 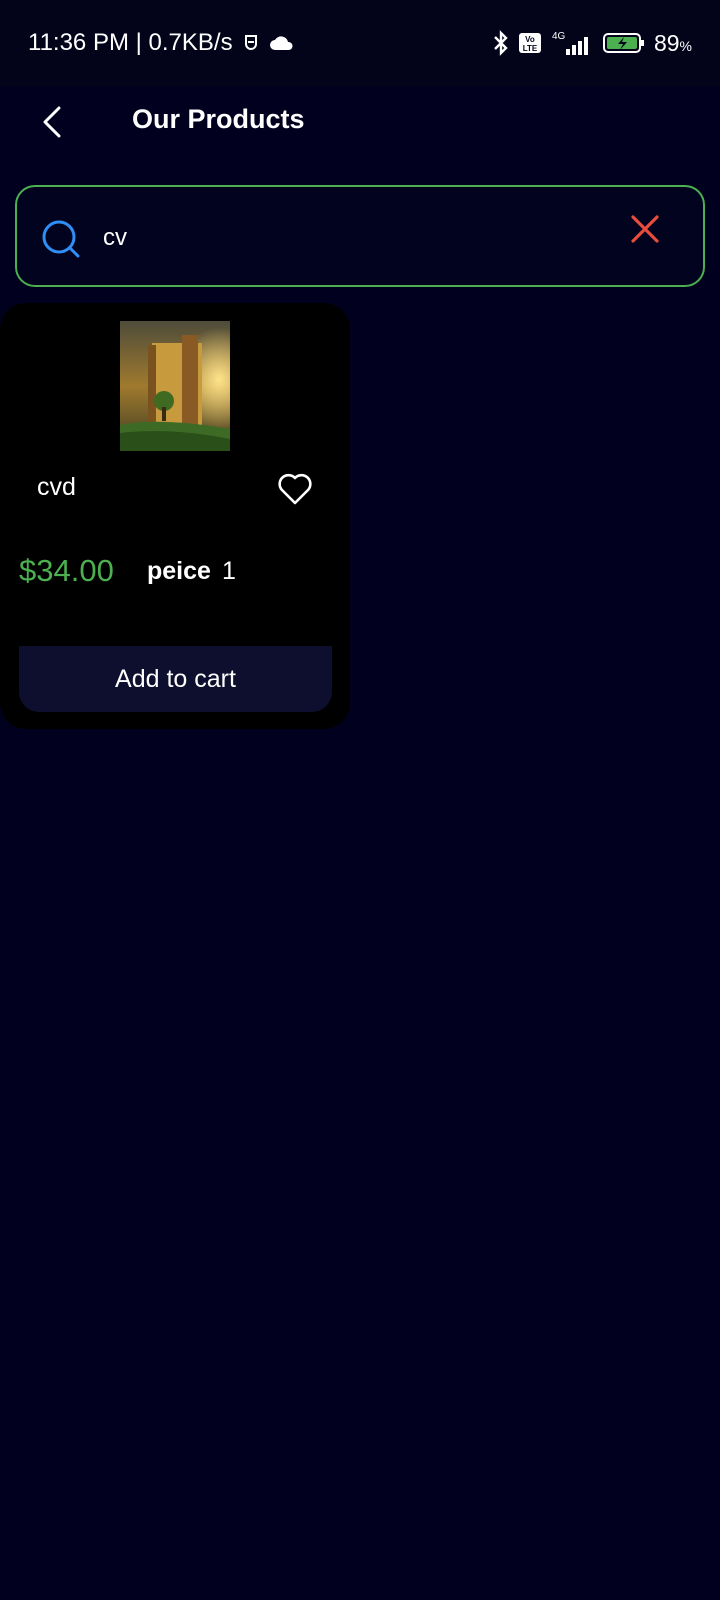 I want to click on network-type-label: 4G, so click(x=559, y=36).